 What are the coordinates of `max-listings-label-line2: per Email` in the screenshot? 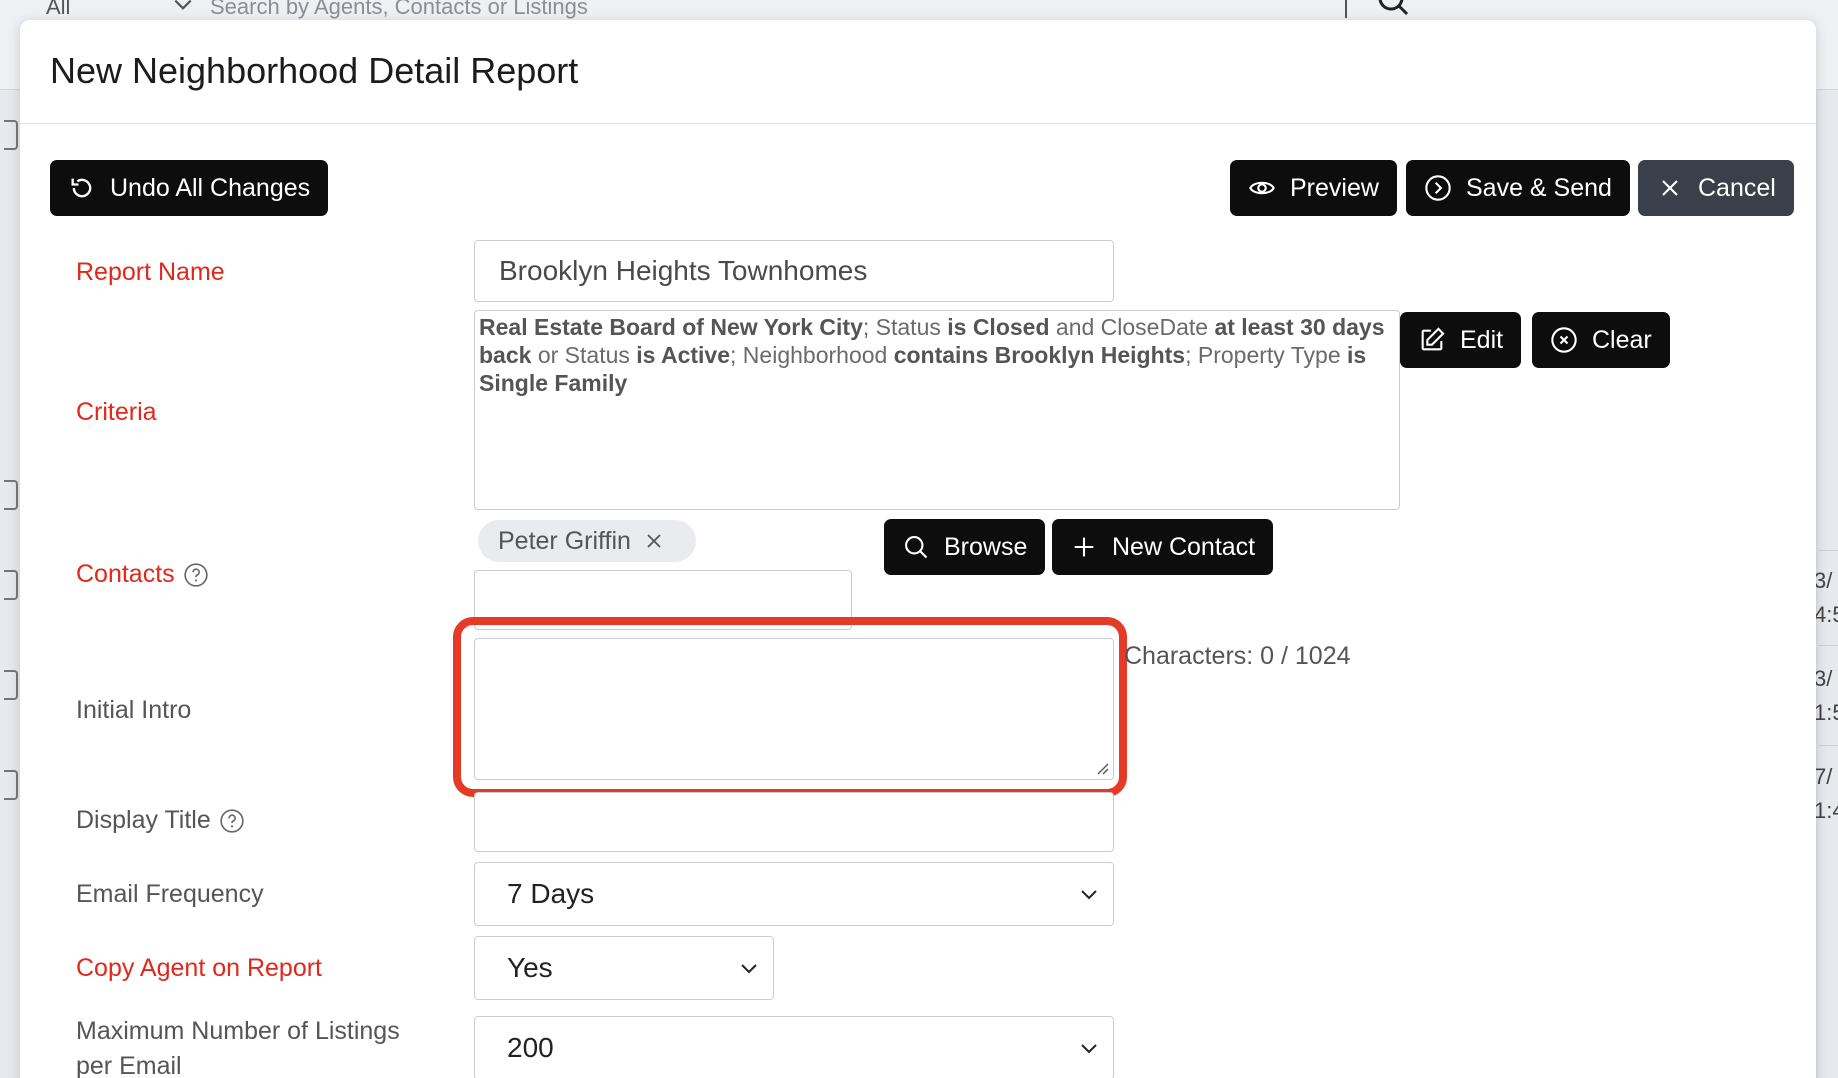 It's located at (129, 1065).